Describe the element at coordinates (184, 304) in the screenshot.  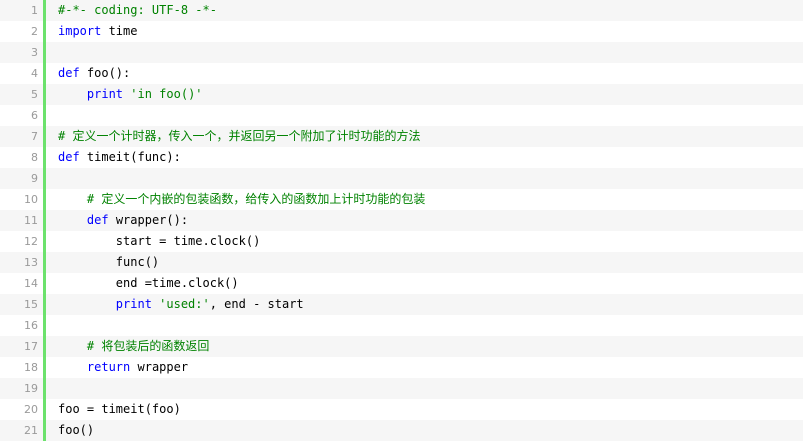
I see `string-token: 'used:'` at that location.